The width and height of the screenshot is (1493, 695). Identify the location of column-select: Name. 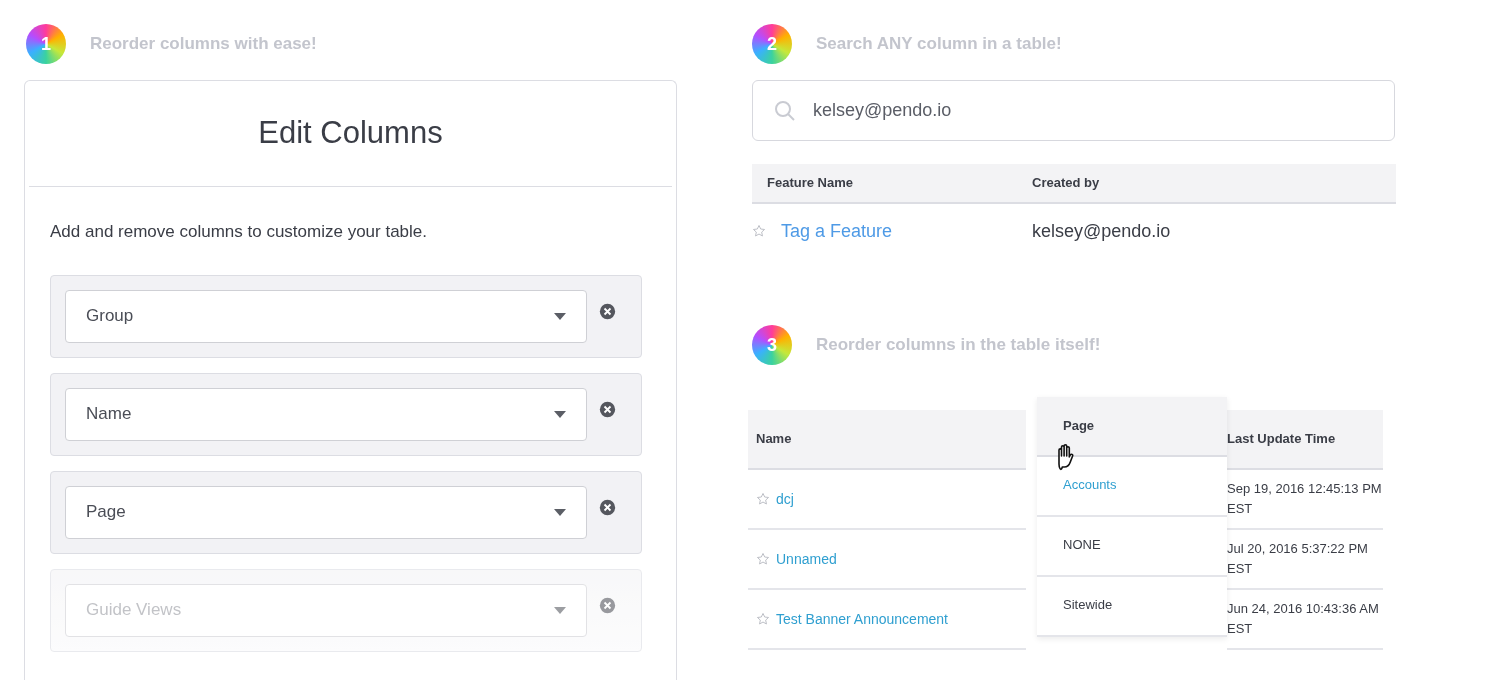
(326, 414).